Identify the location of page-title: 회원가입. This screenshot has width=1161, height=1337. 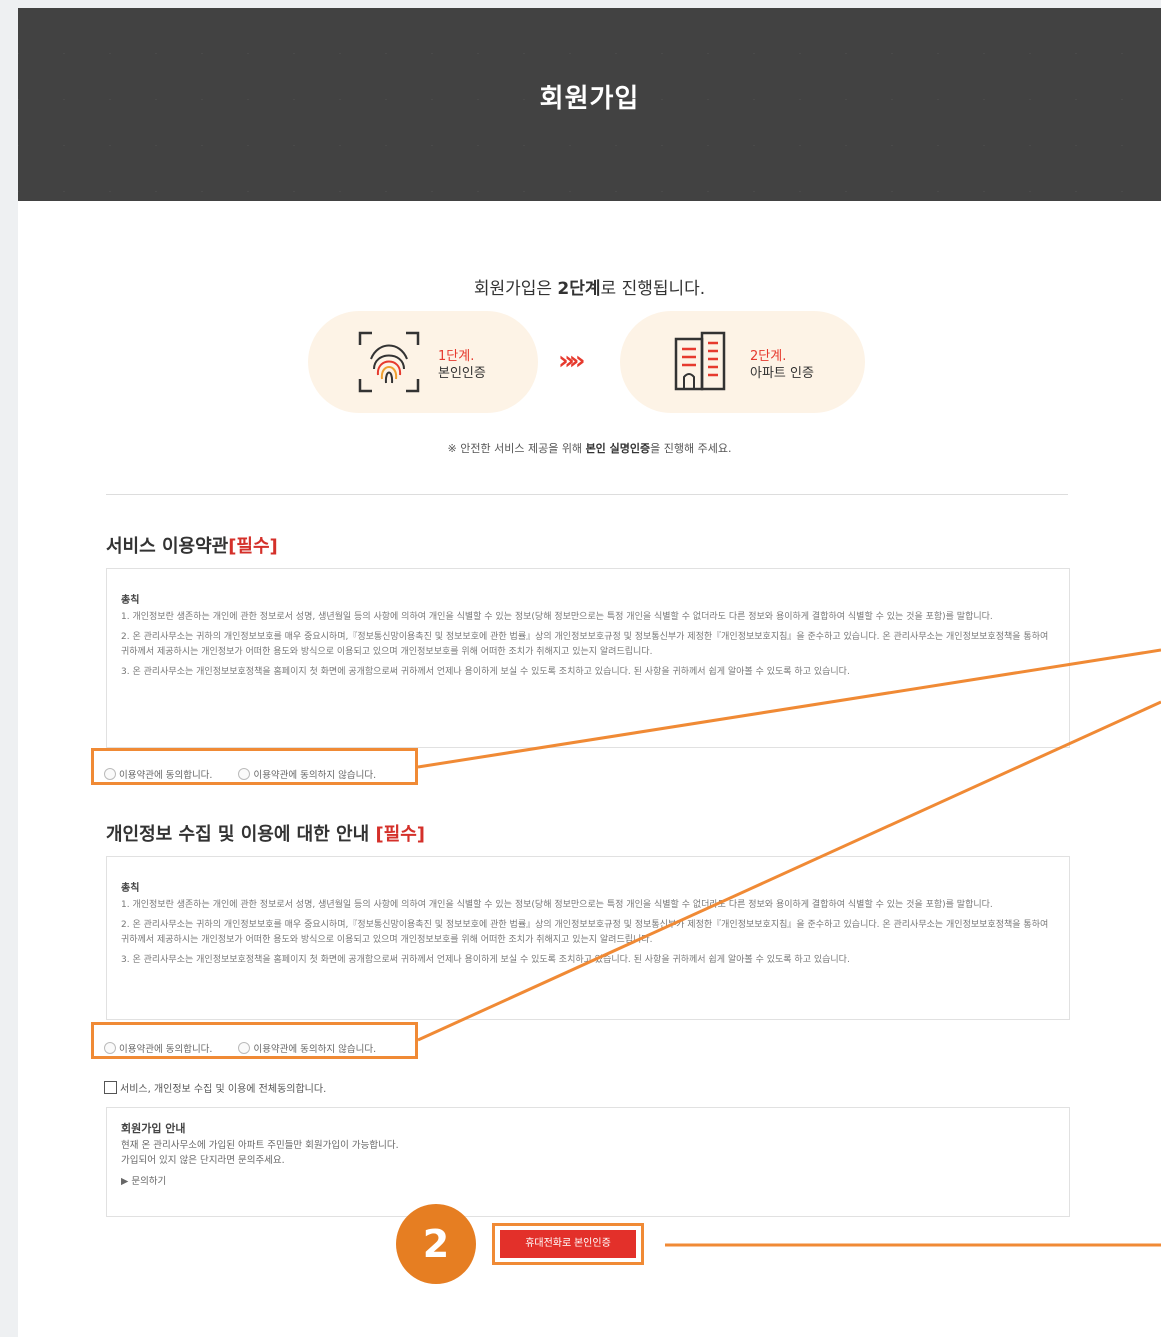
(589, 99).